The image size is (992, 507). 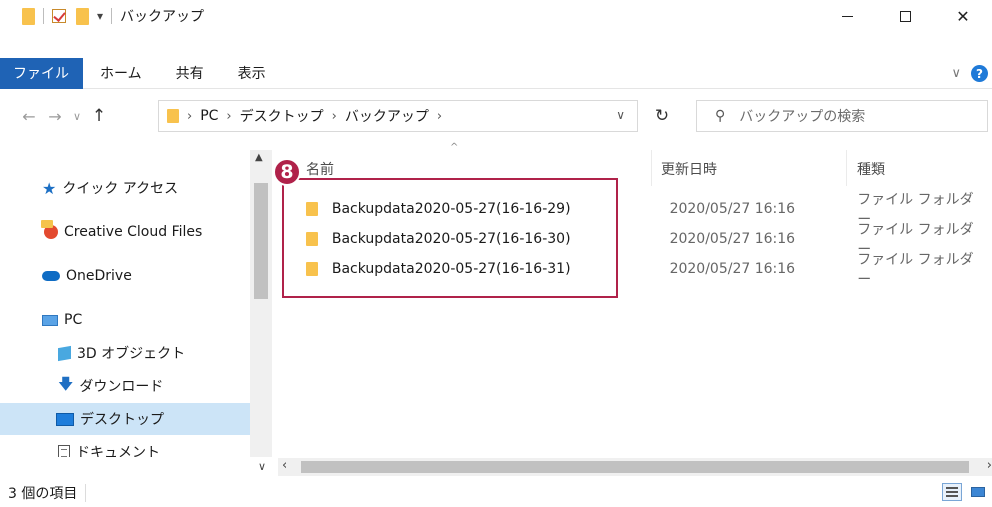 I want to click on up-arrow-icon: ↑, so click(x=99, y=116).